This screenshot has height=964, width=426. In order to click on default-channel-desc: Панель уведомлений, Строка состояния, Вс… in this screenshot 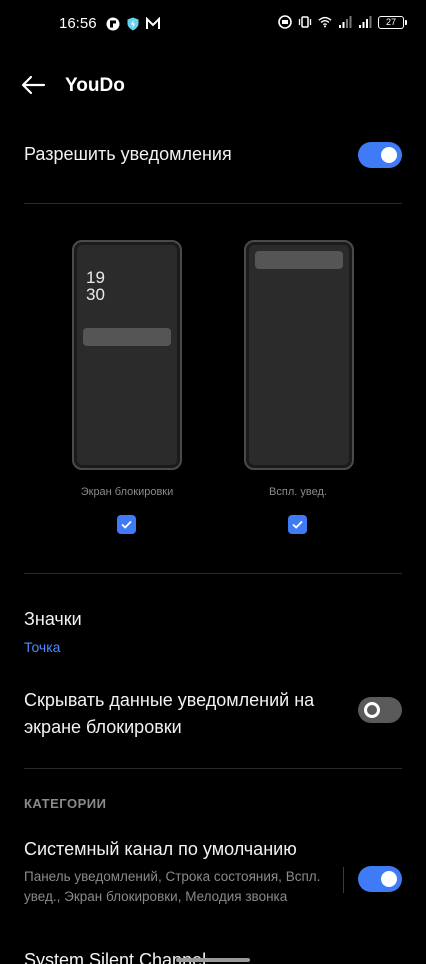, I will do `click(172, 886)`.